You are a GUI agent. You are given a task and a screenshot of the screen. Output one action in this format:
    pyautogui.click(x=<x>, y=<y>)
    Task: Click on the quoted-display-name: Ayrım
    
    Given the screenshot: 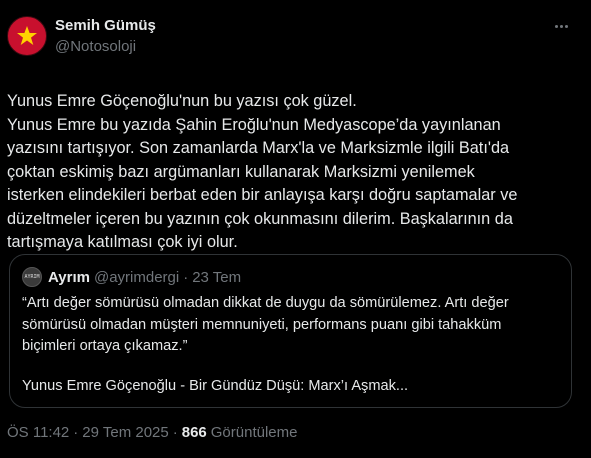 What is the action you would take?
    pyautogui.click(x=69, y=277)
    